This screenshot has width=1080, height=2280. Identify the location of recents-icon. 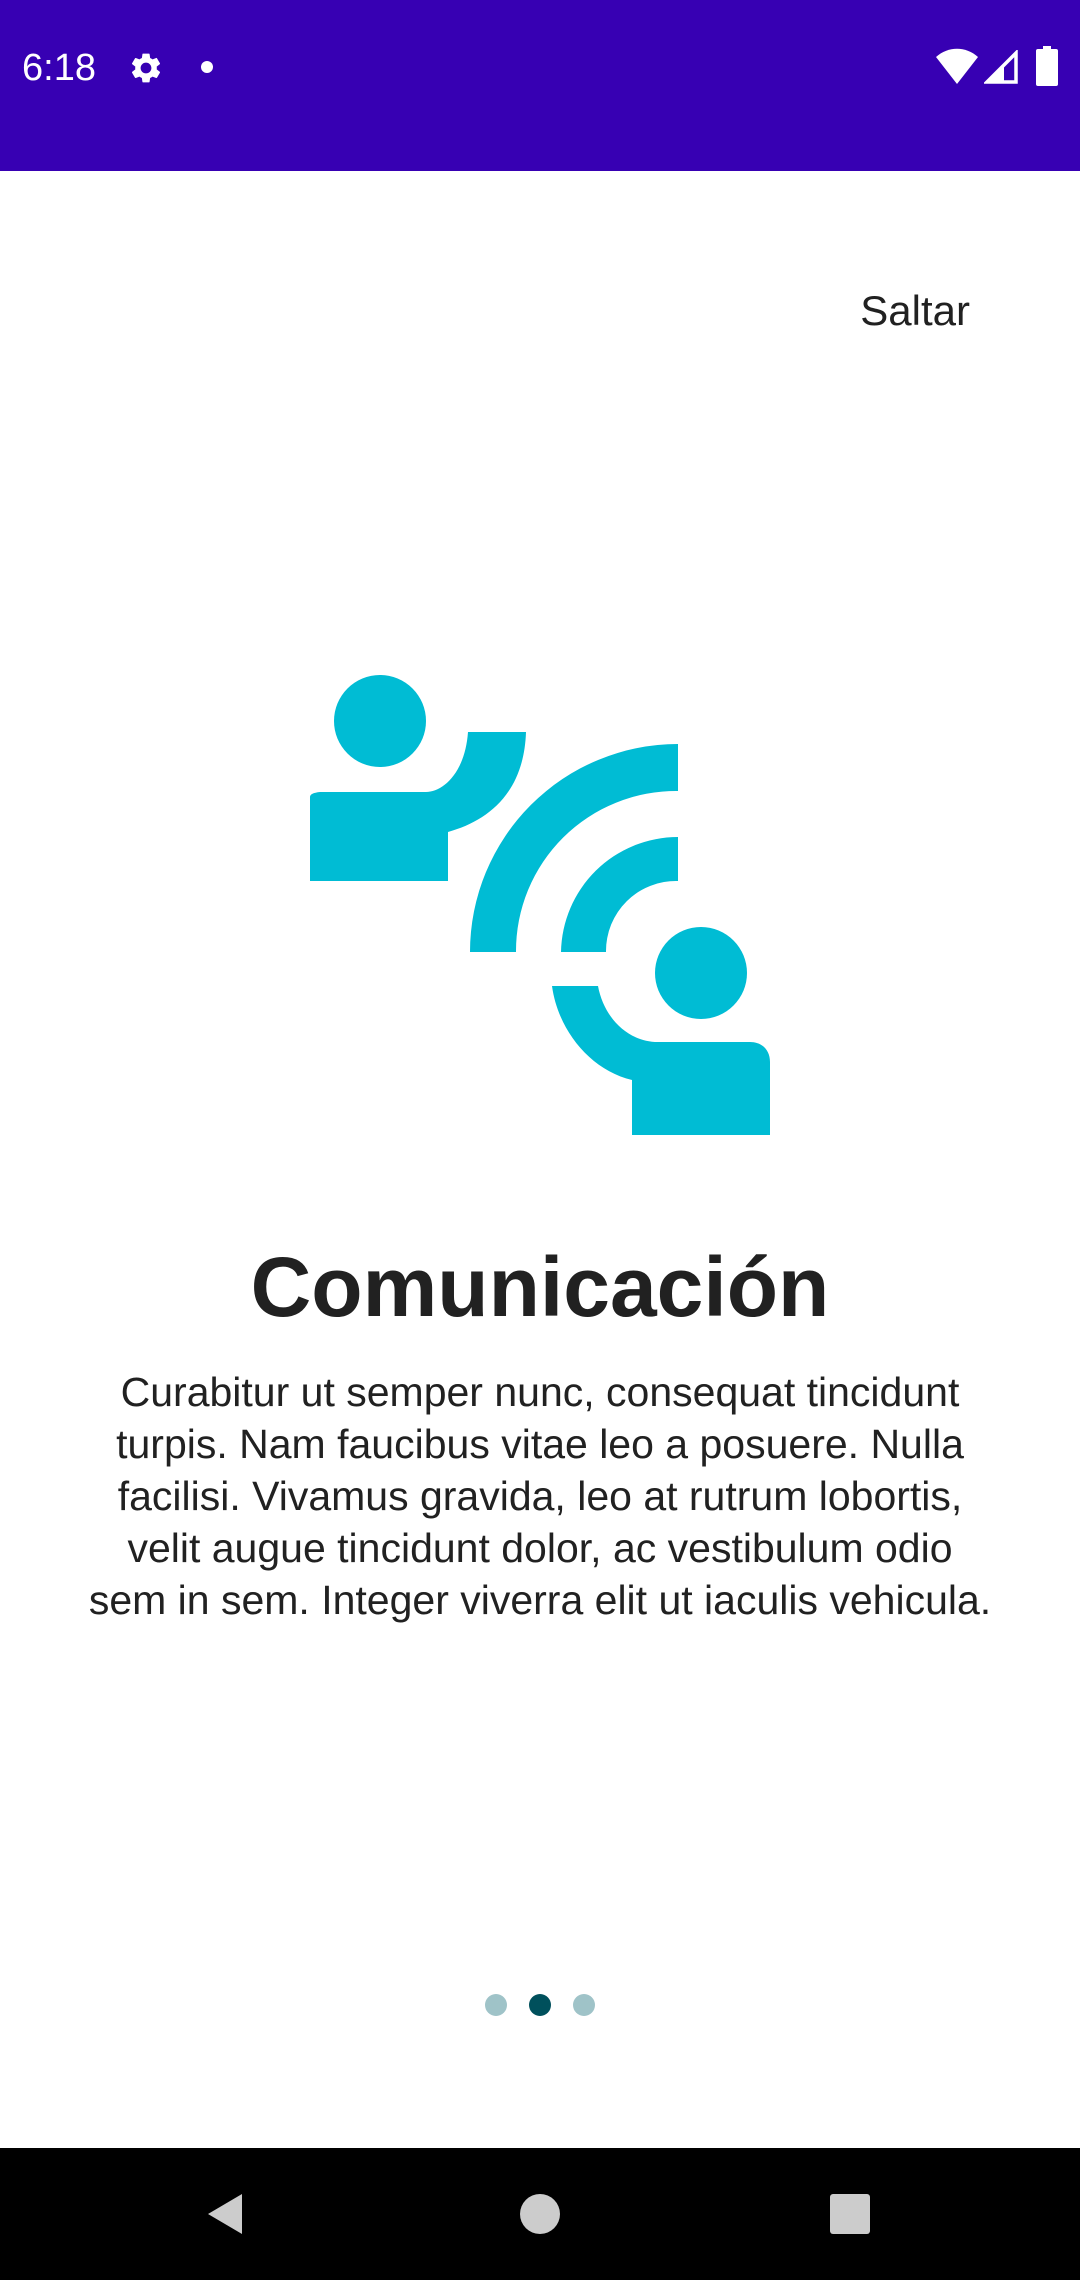
(850, 2214).